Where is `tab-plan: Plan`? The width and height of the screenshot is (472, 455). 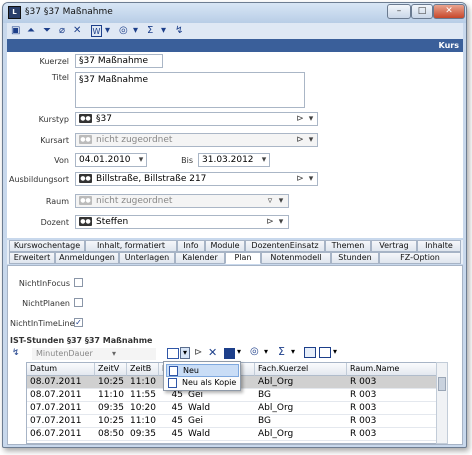 tab-plan: Plan is located at coordinates (243, 258).